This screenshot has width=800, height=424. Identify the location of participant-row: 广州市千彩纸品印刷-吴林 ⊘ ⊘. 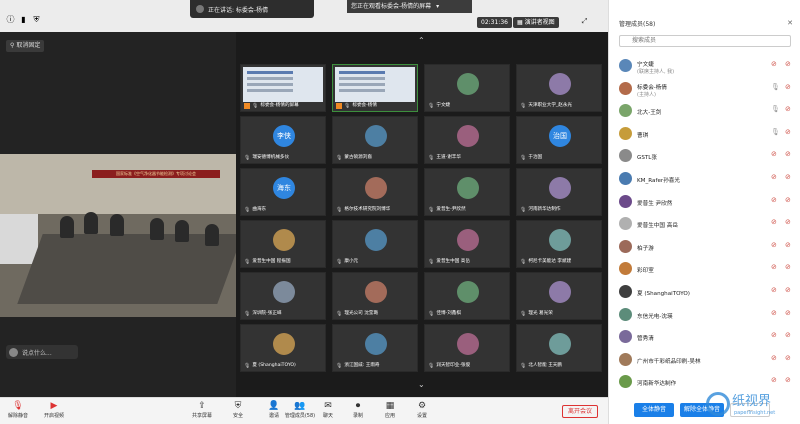
(704, 359).